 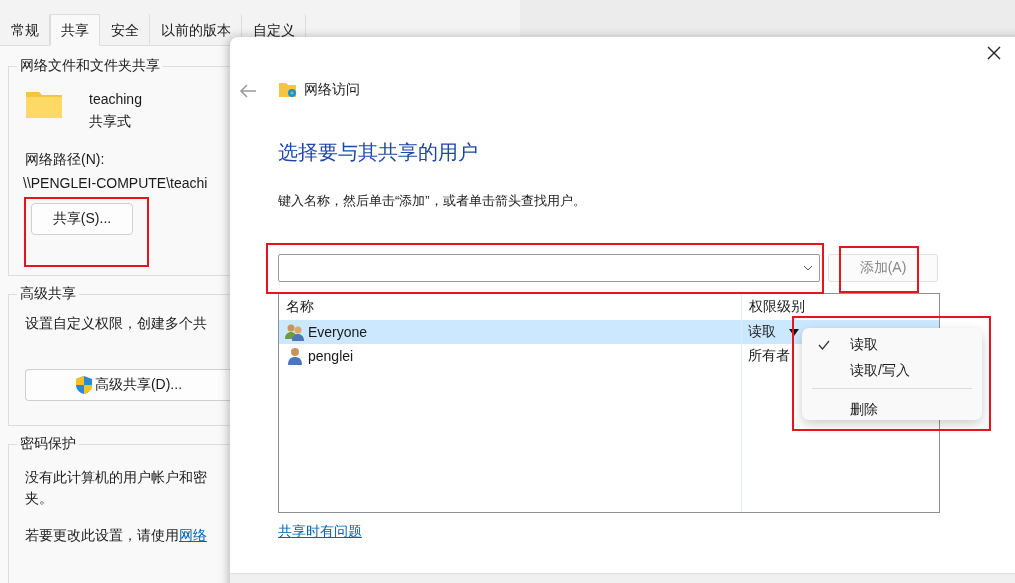 I want to click on folder-name: teaching, so click(x=115, y=99).